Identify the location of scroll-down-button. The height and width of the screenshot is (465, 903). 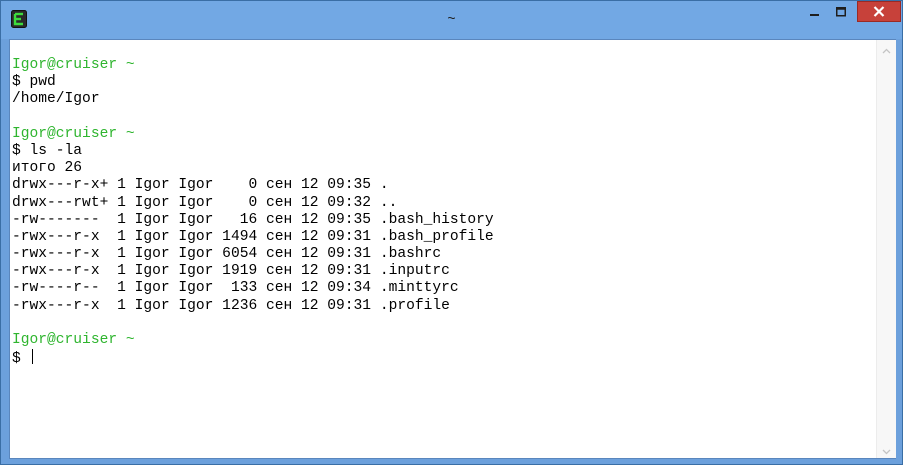
(886, 449).